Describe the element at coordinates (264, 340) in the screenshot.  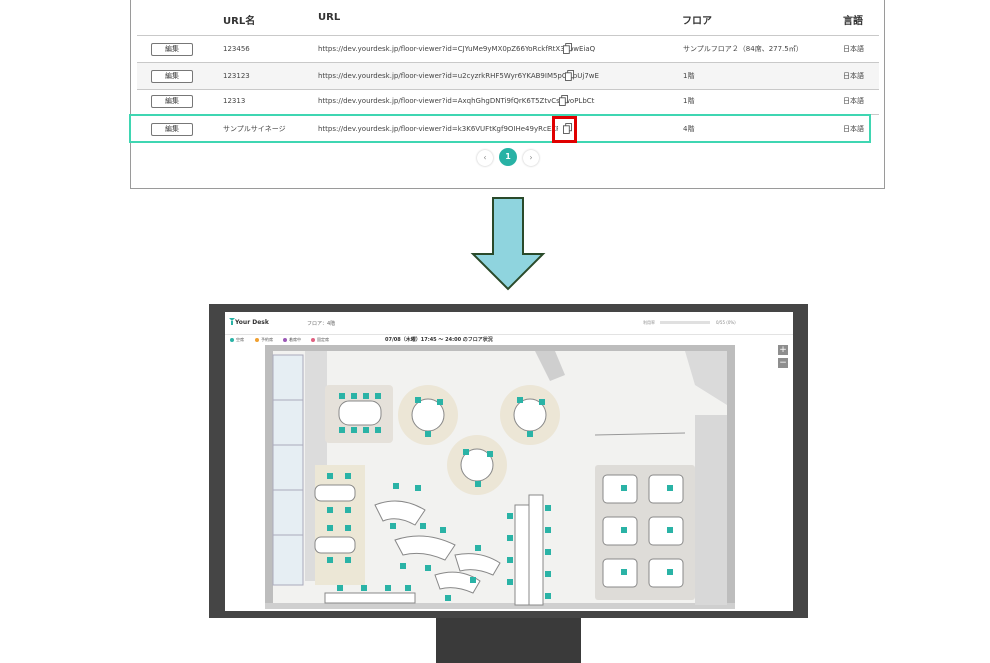
I see `legend-item: 予約席` at that location.